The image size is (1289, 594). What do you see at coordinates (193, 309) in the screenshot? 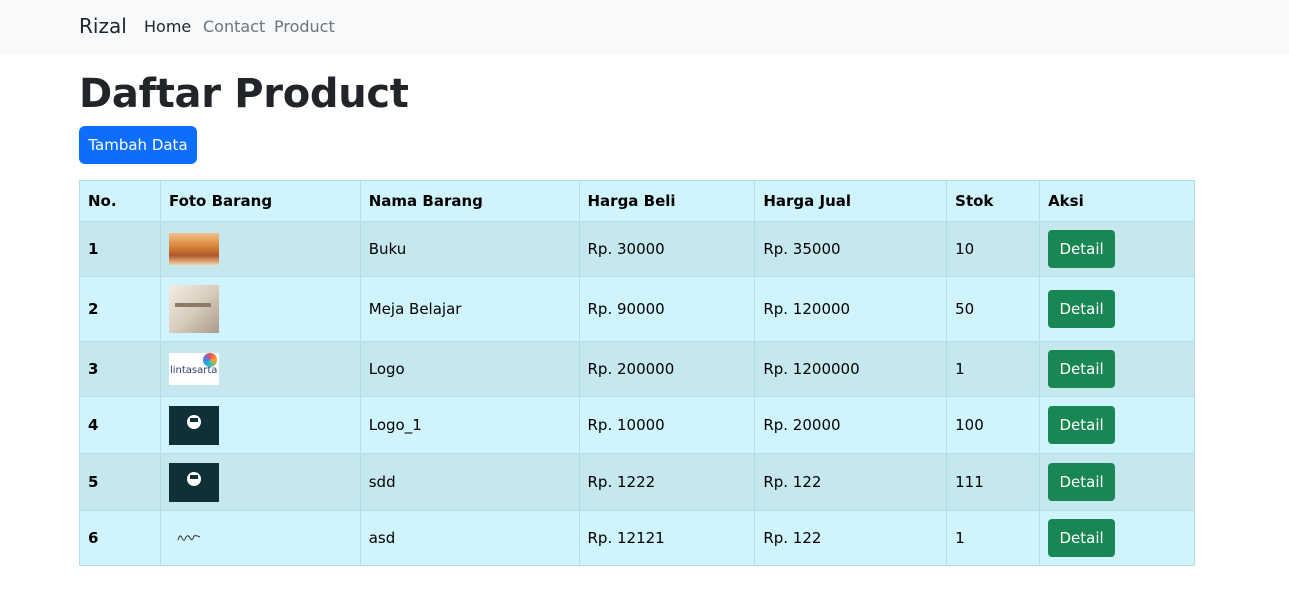
I see `desk-photo-image` at bounding box center [193, 309].